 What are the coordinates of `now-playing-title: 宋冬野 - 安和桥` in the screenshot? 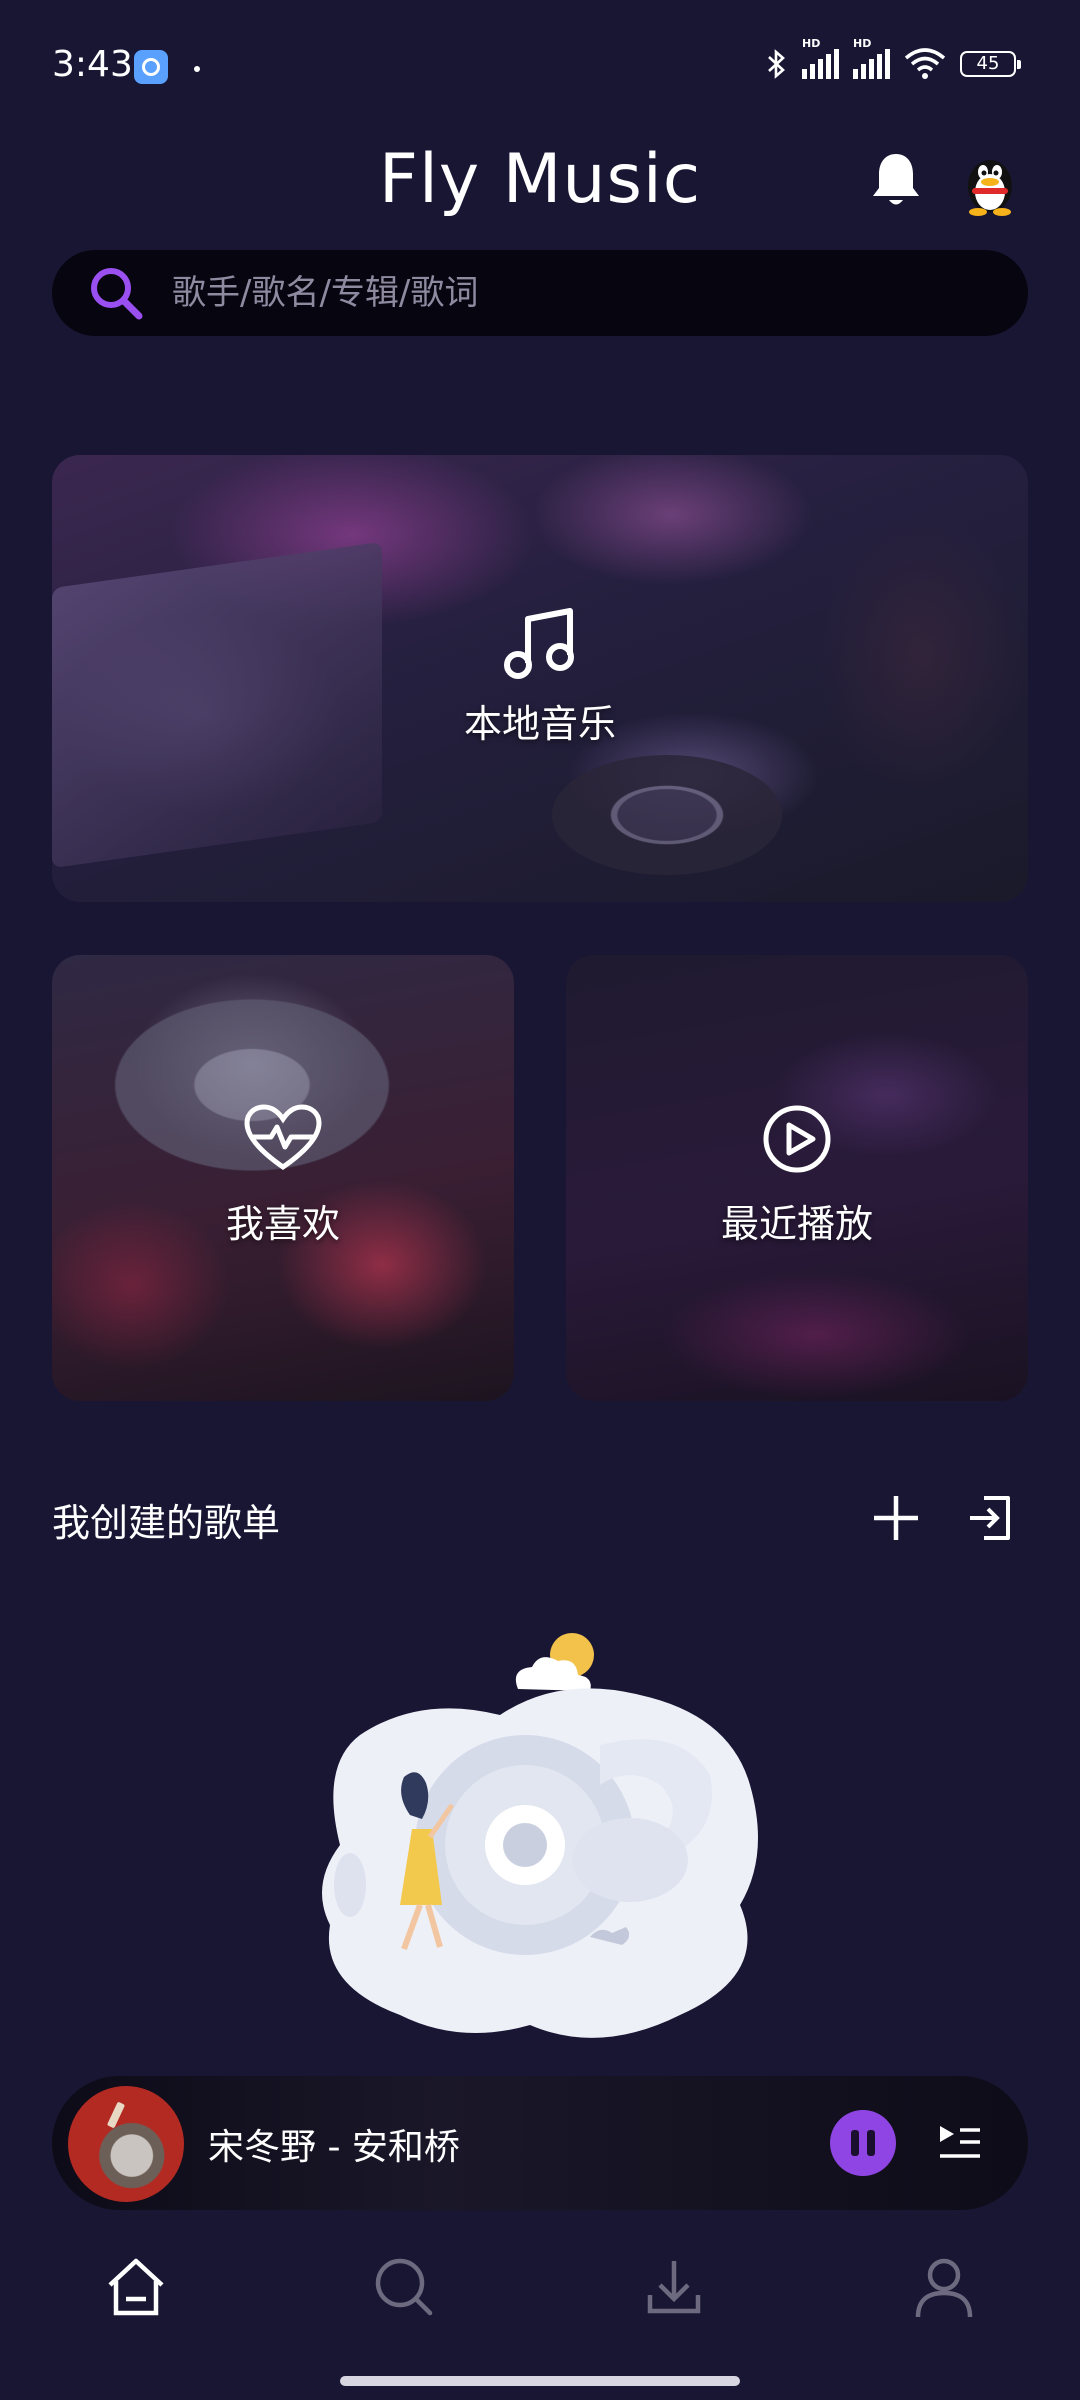 It's located at (334, 2144).